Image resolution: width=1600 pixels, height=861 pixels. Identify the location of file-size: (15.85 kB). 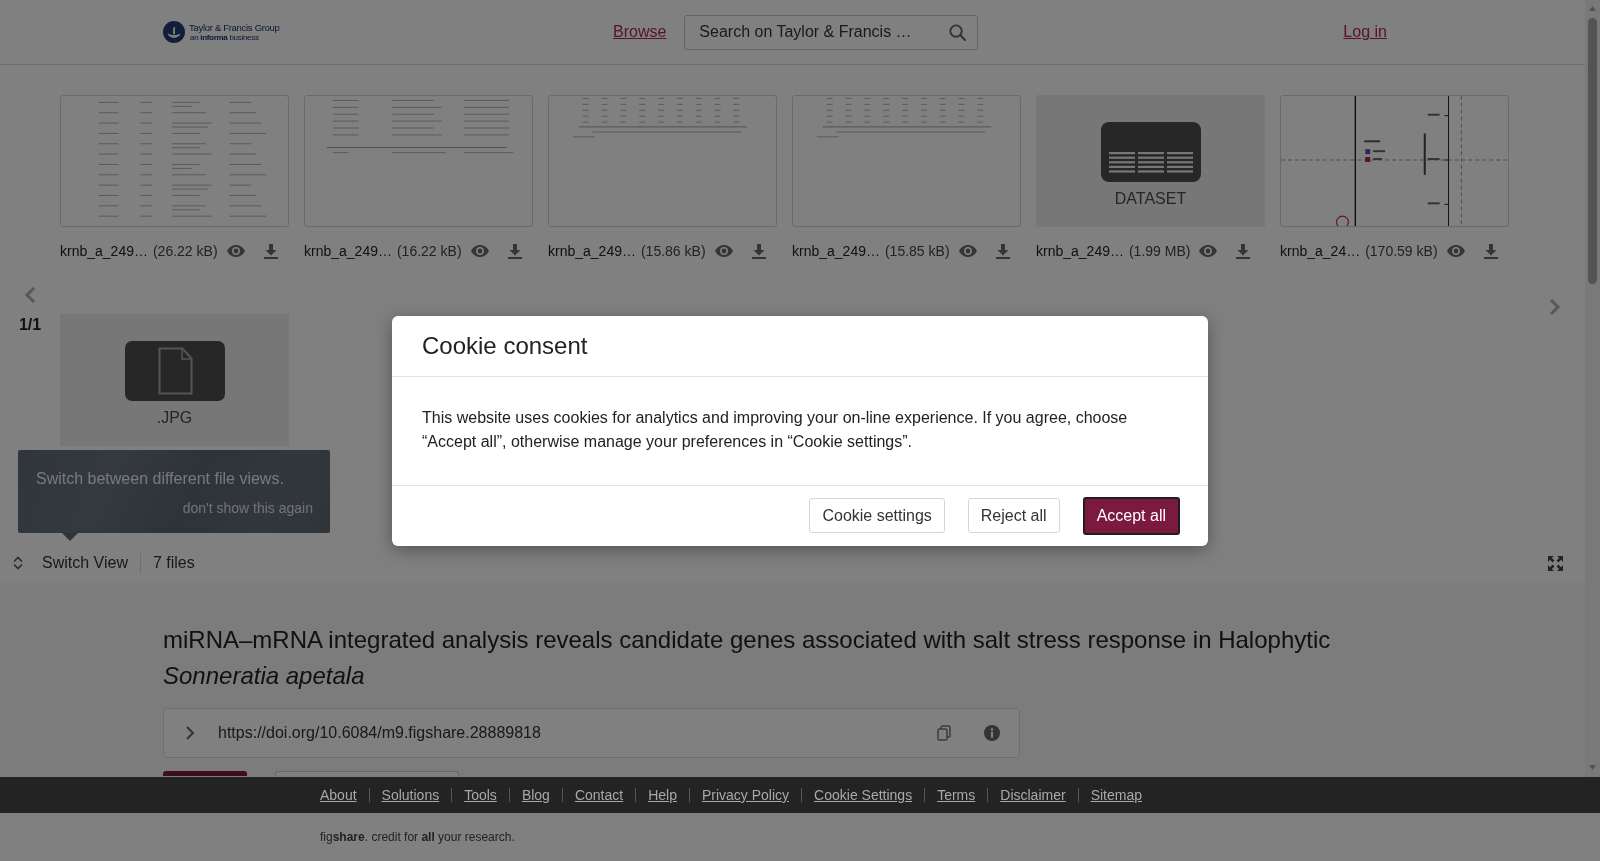
(917, 251).